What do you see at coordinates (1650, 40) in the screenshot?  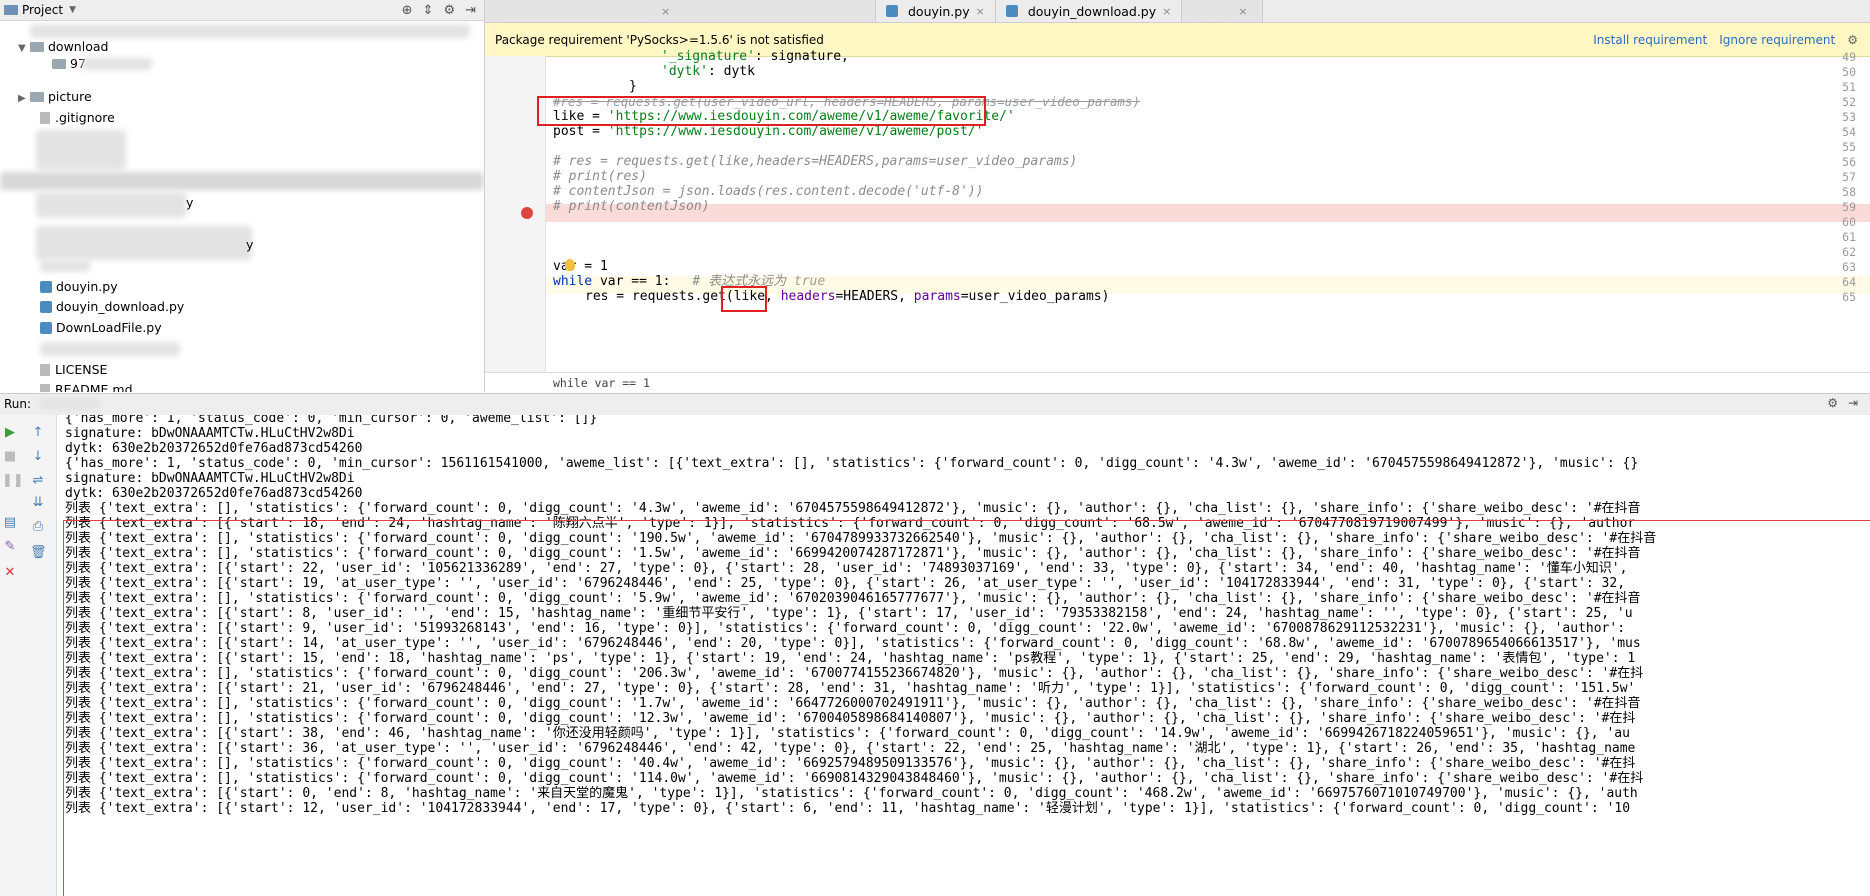 I see `install-requirement-link: Install requirement` at bounding box center [1650, 40].